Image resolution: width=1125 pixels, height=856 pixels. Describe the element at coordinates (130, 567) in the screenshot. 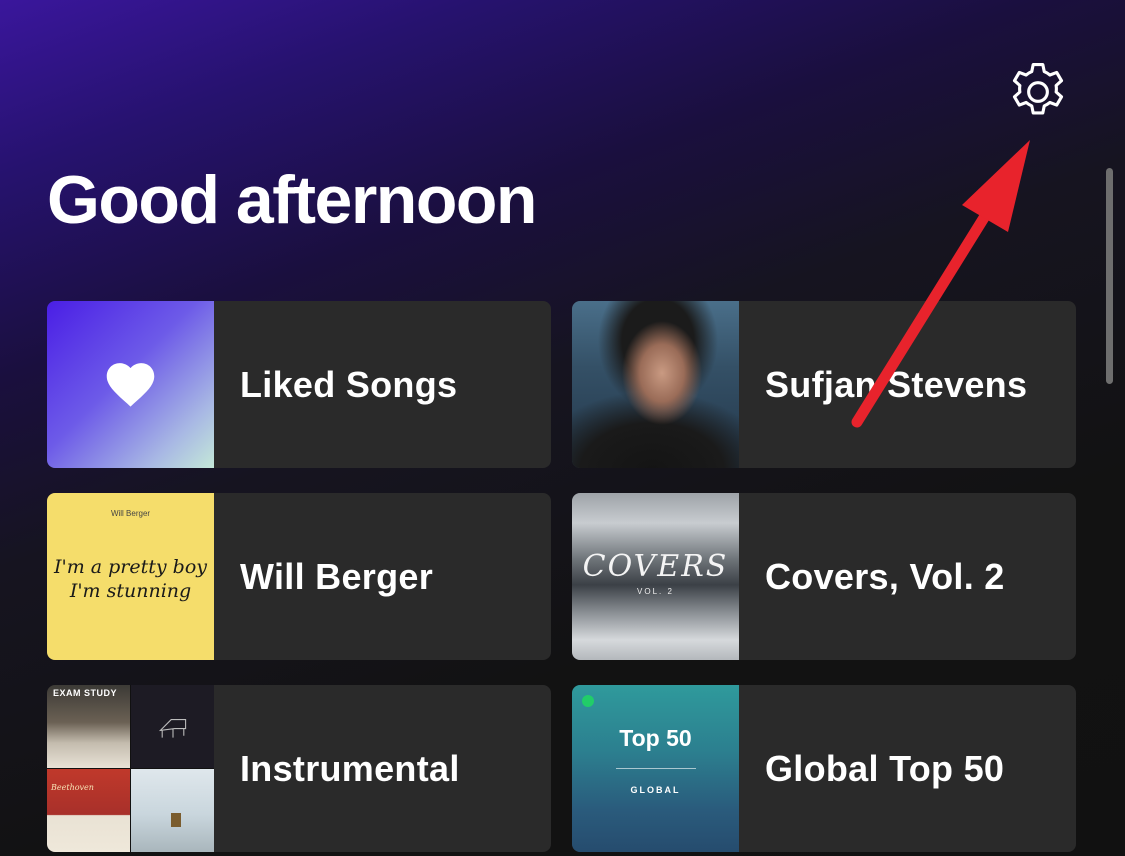

I see `cover-line-1: I'm a pretty boy` at that location.